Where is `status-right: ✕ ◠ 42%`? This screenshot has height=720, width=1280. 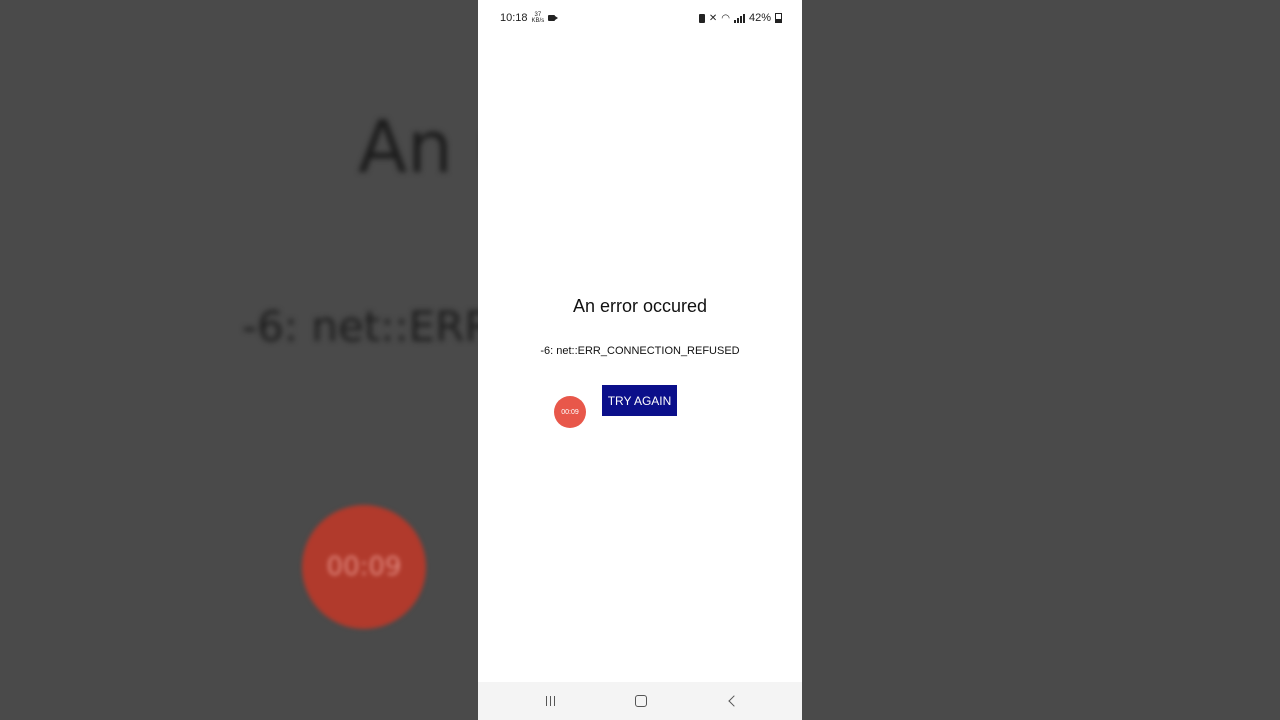
status-right: ✕ ◠ 42% is located at coordinates (740, 18).